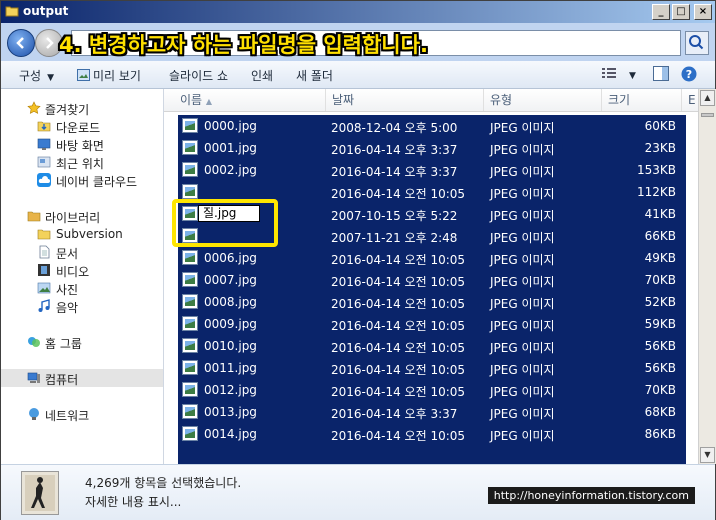 The width and height of the screenshot is (716, 520). I want to click on sidebar-item-favorites: 즐겨찾기, so click(82, 108).